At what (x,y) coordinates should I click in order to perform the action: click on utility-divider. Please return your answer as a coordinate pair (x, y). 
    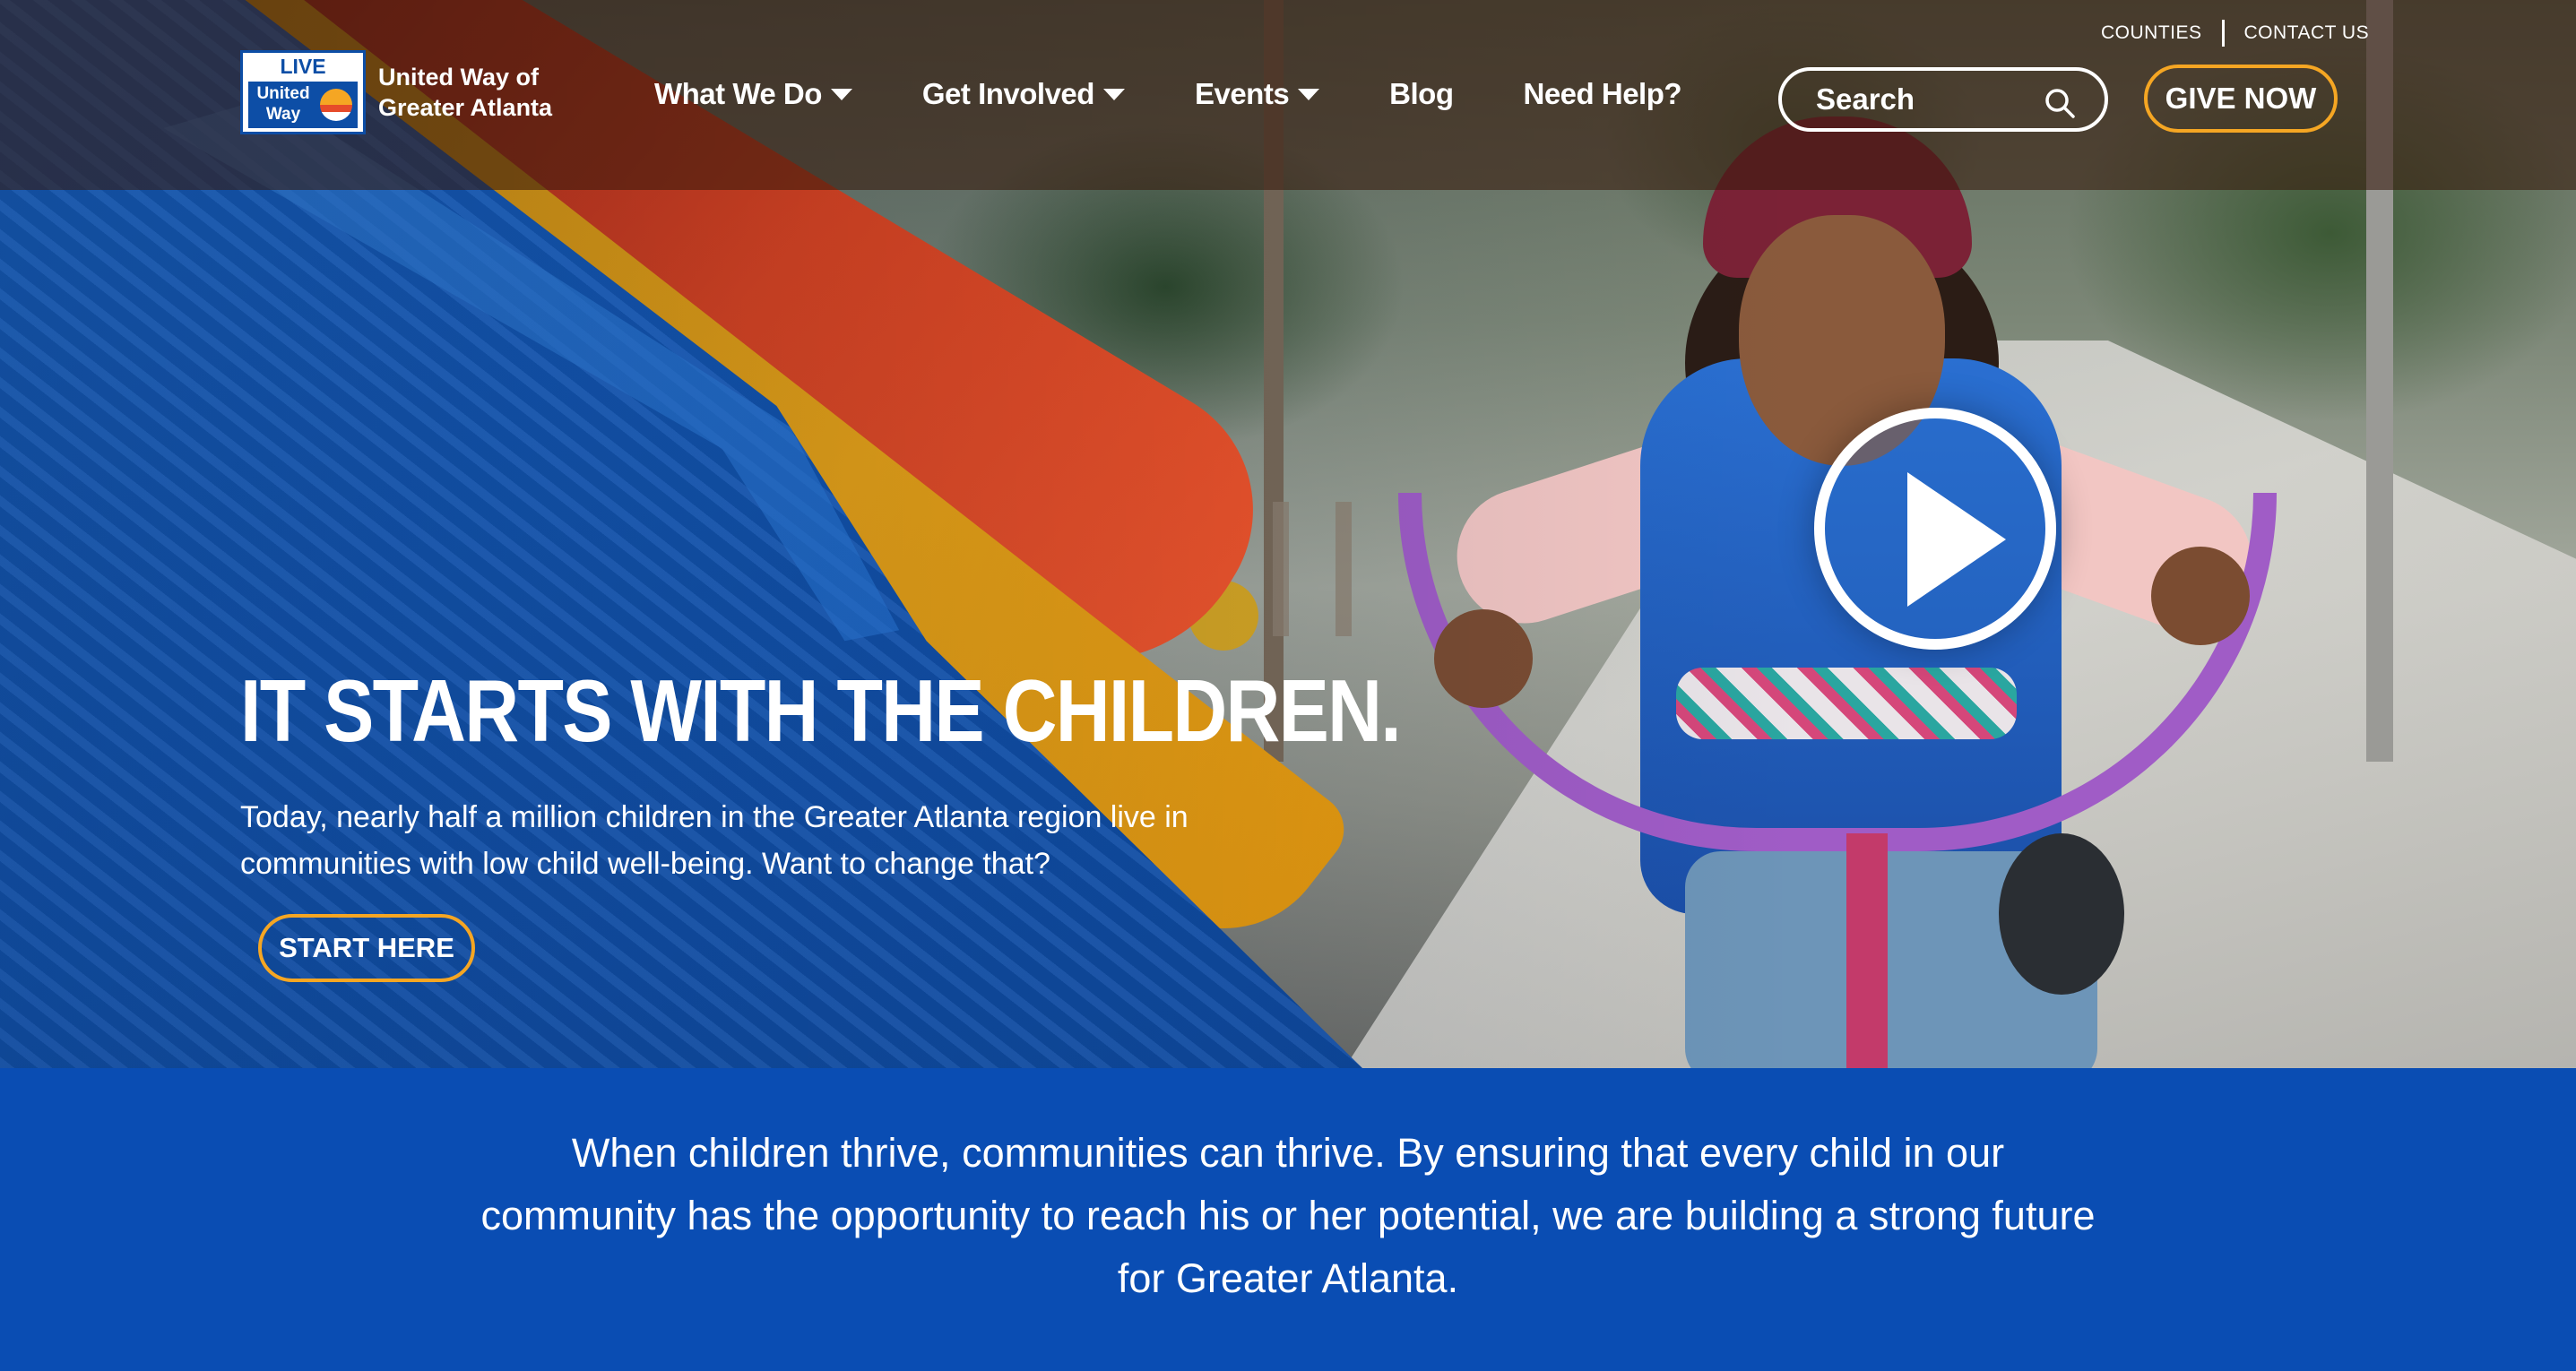
    Looking at the image, I should click on (2223, 33).